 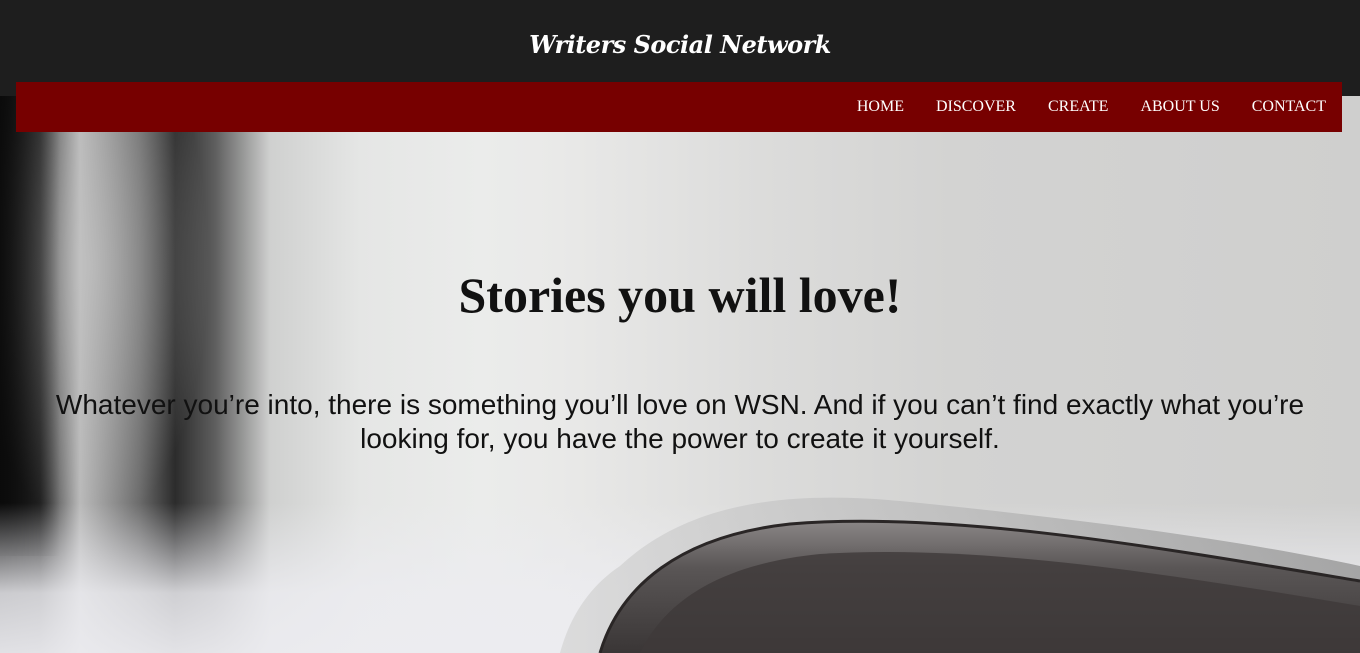 What do you see at coordinates (679, 107) in the screenshot?
I see `main-navbar: HOME DISCOVER CREATE ABOUT US CONTACT` at bounding box center [679, 107].